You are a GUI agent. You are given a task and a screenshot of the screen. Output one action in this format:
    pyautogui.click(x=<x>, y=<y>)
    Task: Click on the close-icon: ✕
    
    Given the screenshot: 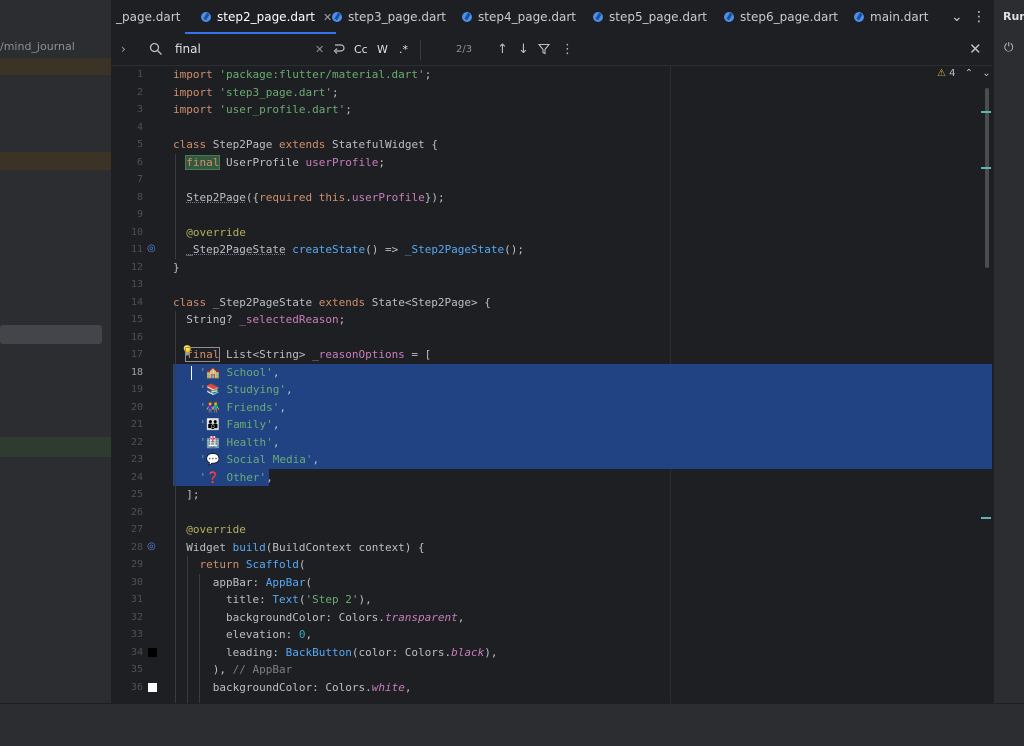 What is the action you would take?
    pyautogui.click(x=327, y=17)
    